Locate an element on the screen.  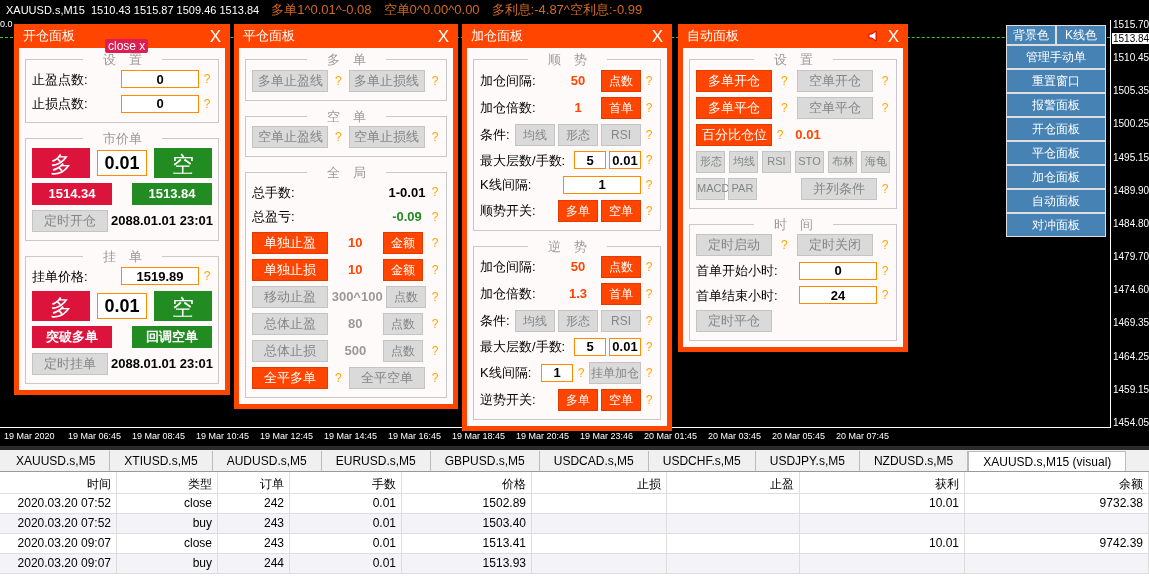
column-header: 获利 is located at coordinates (882, 483).